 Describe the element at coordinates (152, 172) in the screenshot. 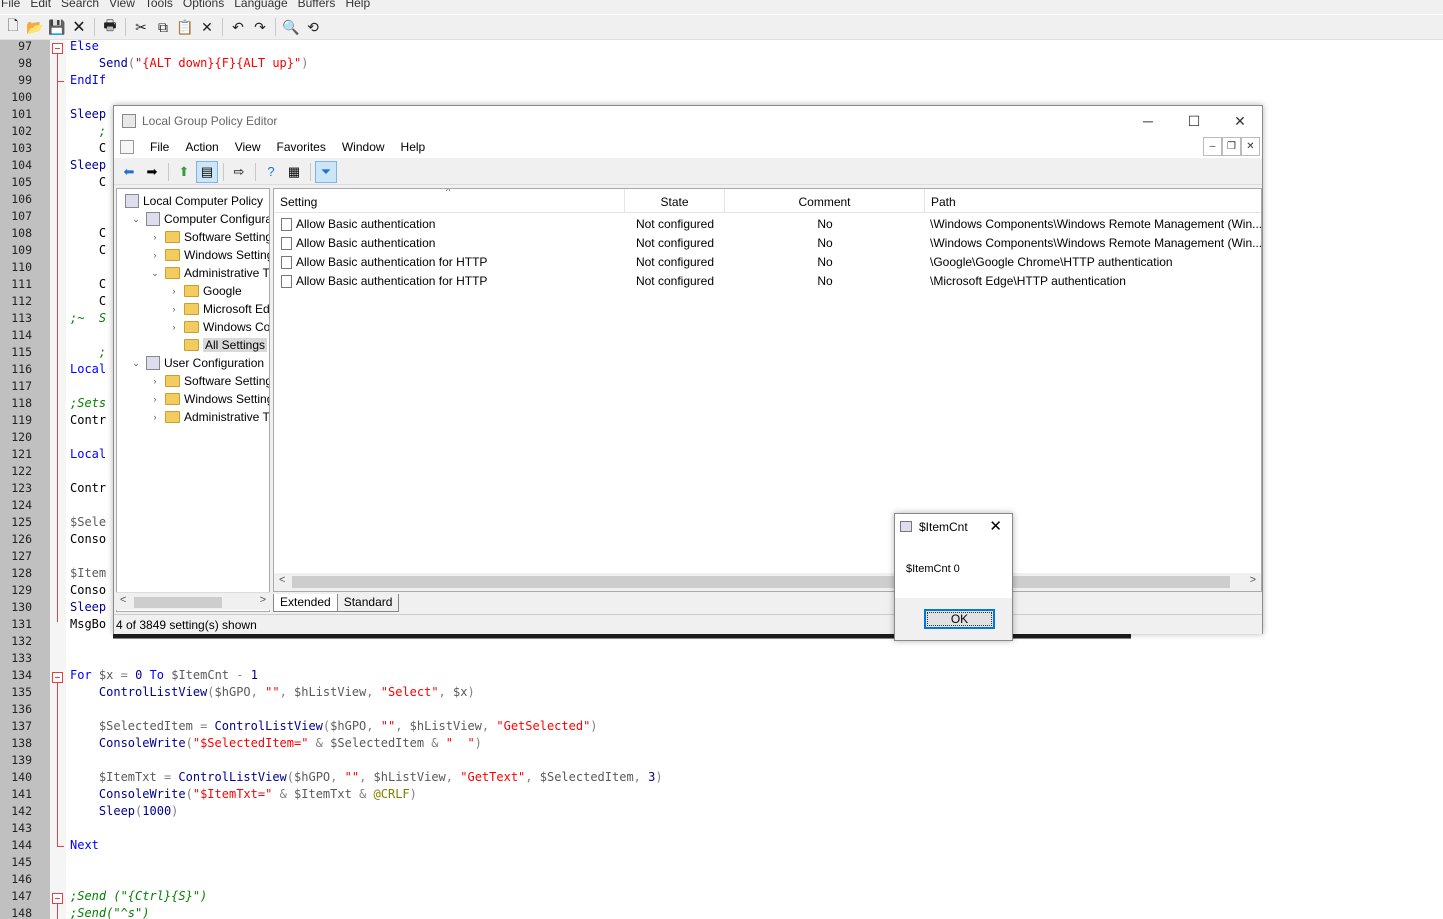

I see `forward-arrow-icon: ➡` at that location.